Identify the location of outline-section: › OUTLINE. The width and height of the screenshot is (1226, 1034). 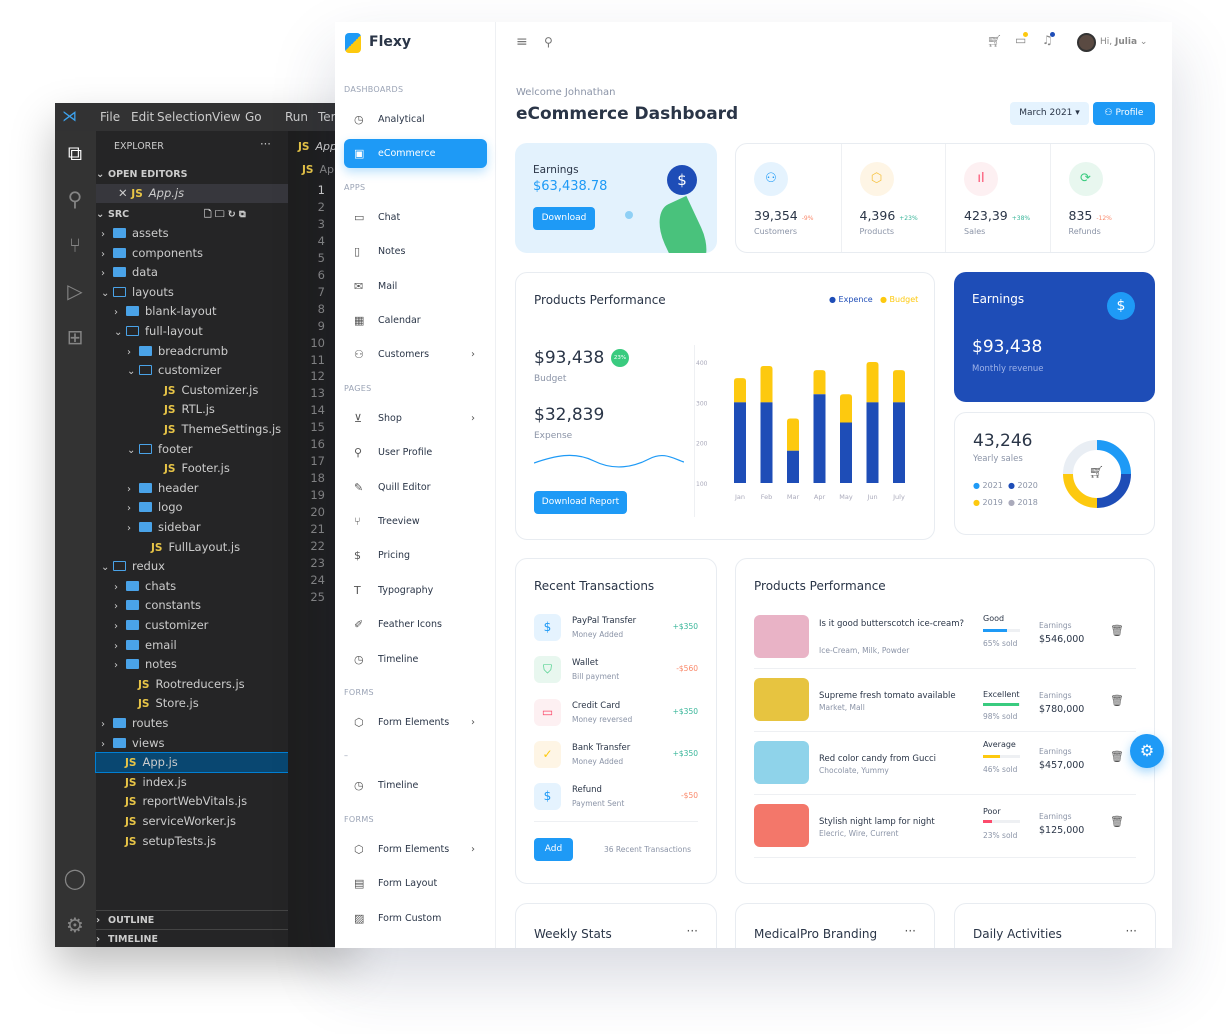
(192, 919).